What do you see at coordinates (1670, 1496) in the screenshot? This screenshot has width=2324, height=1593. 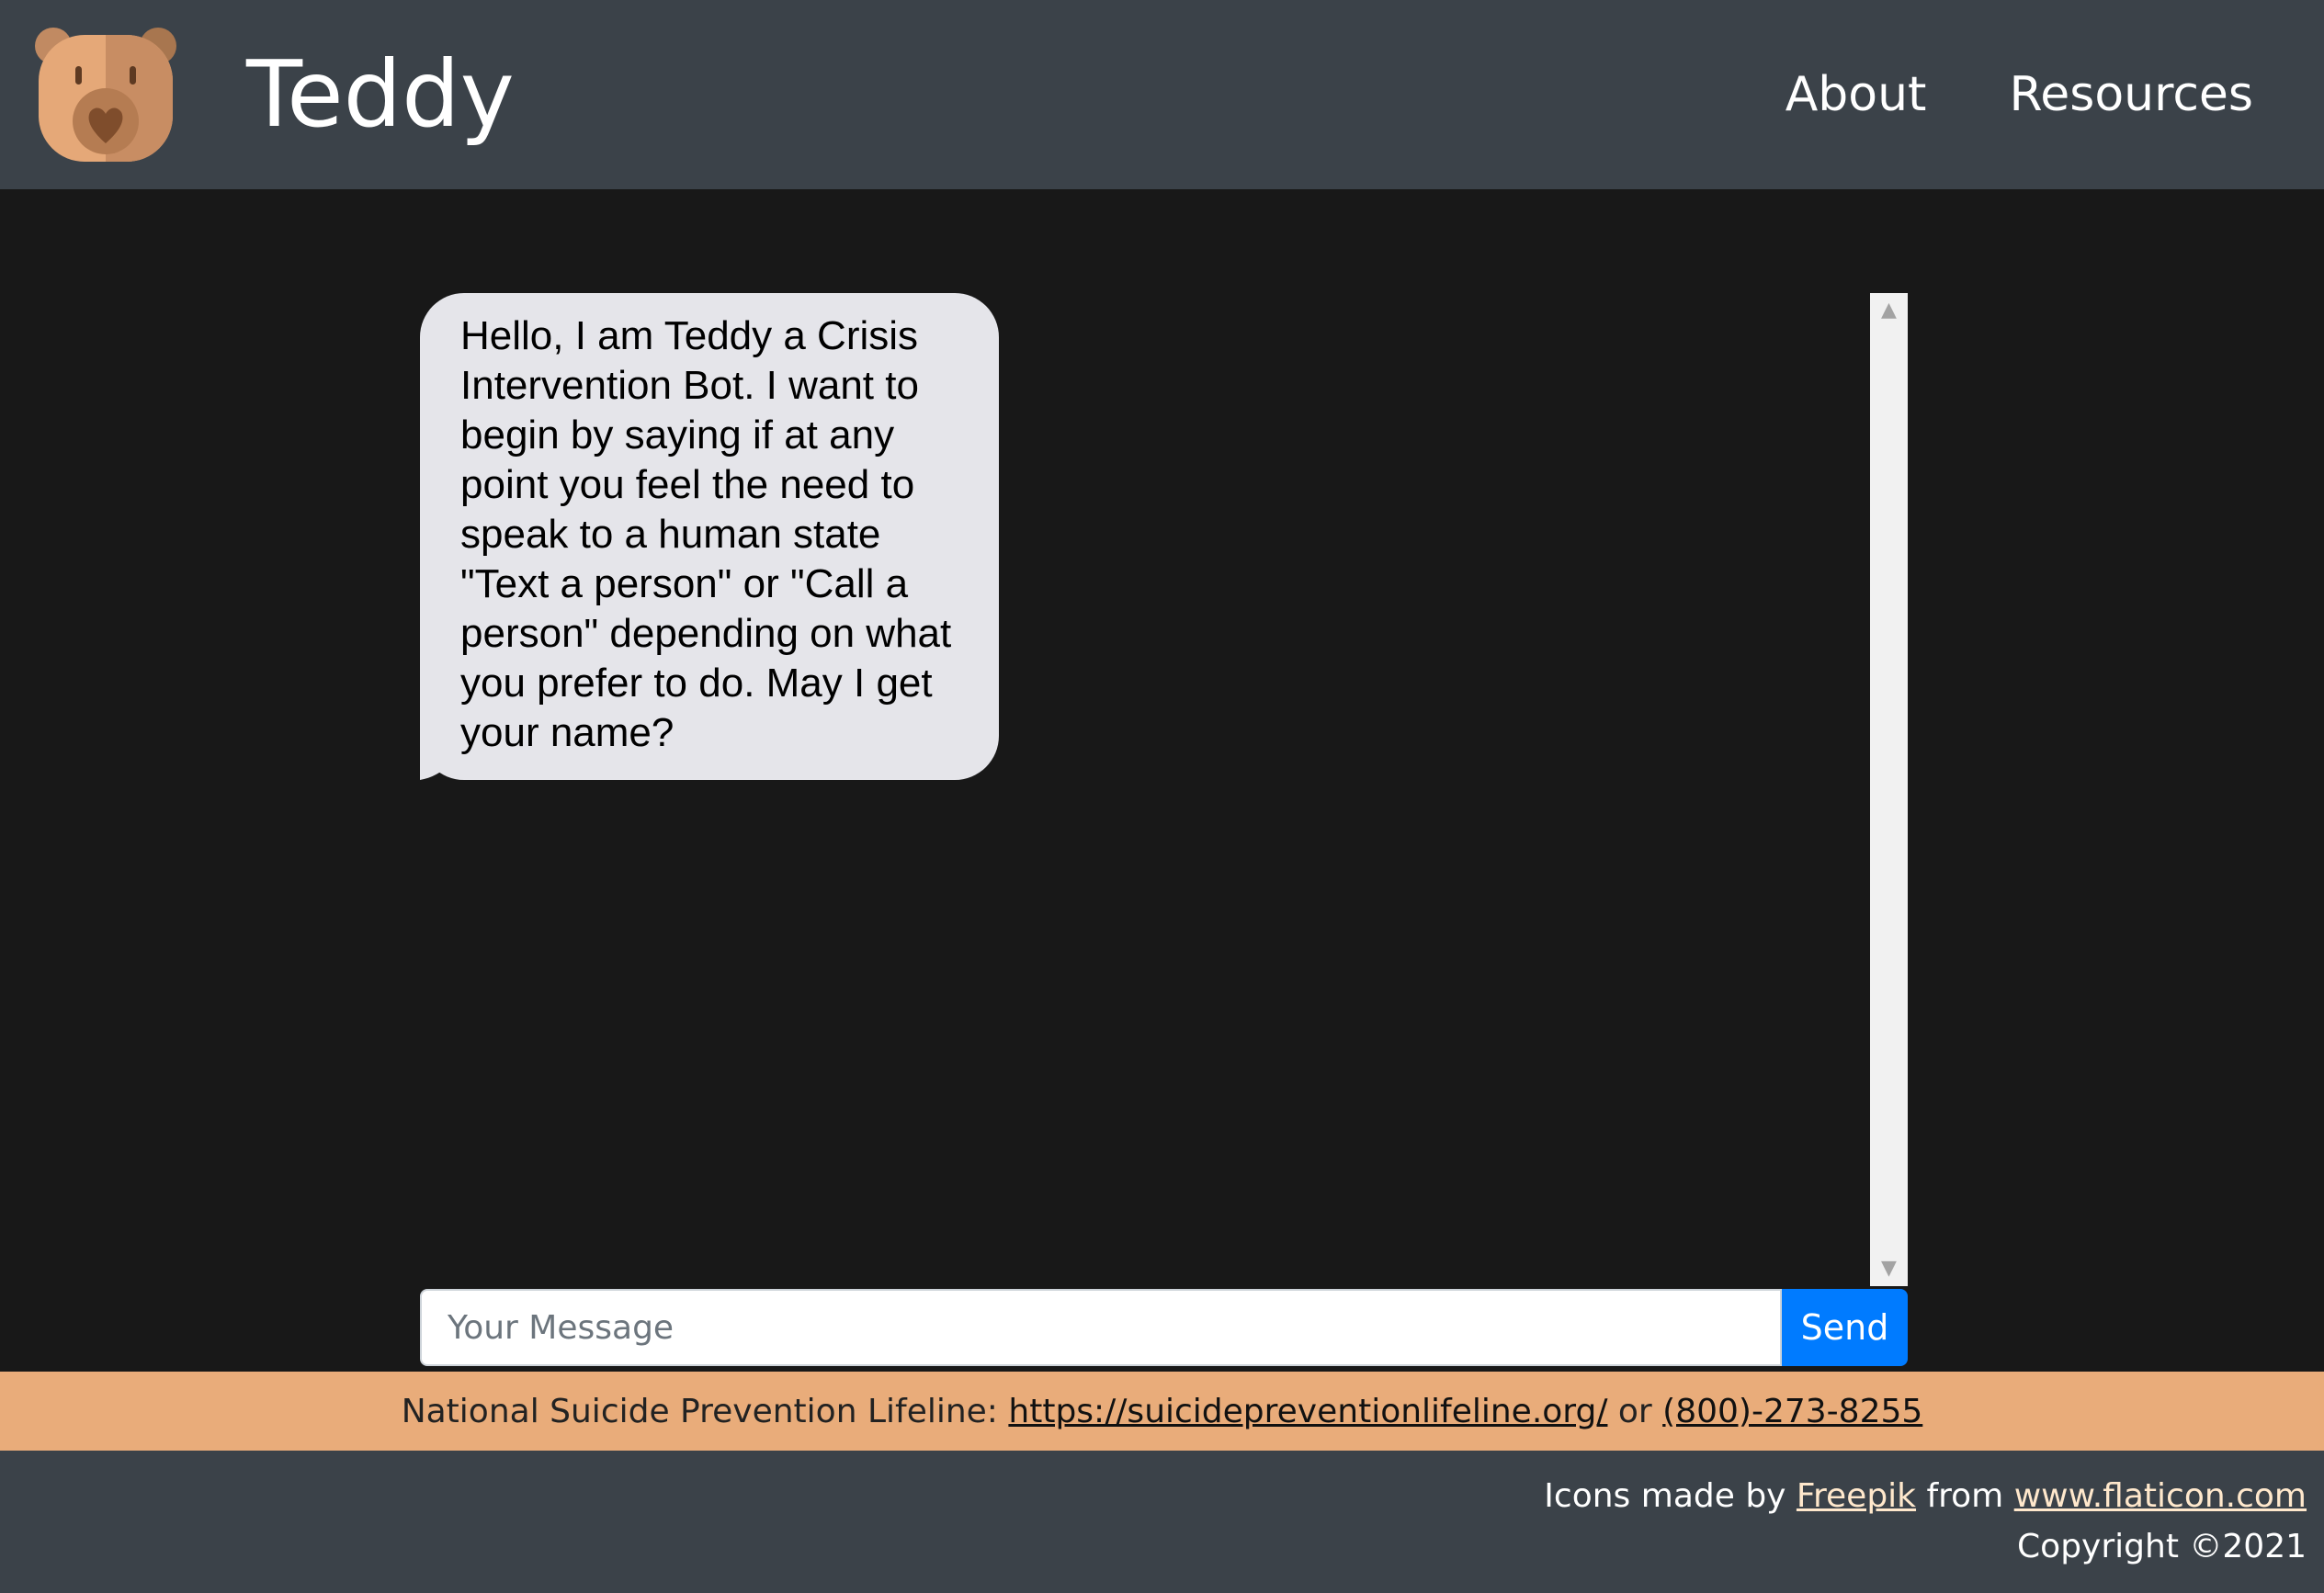 I see `credit-prefix: Icons made by` at bounding box center [1670, 1496].